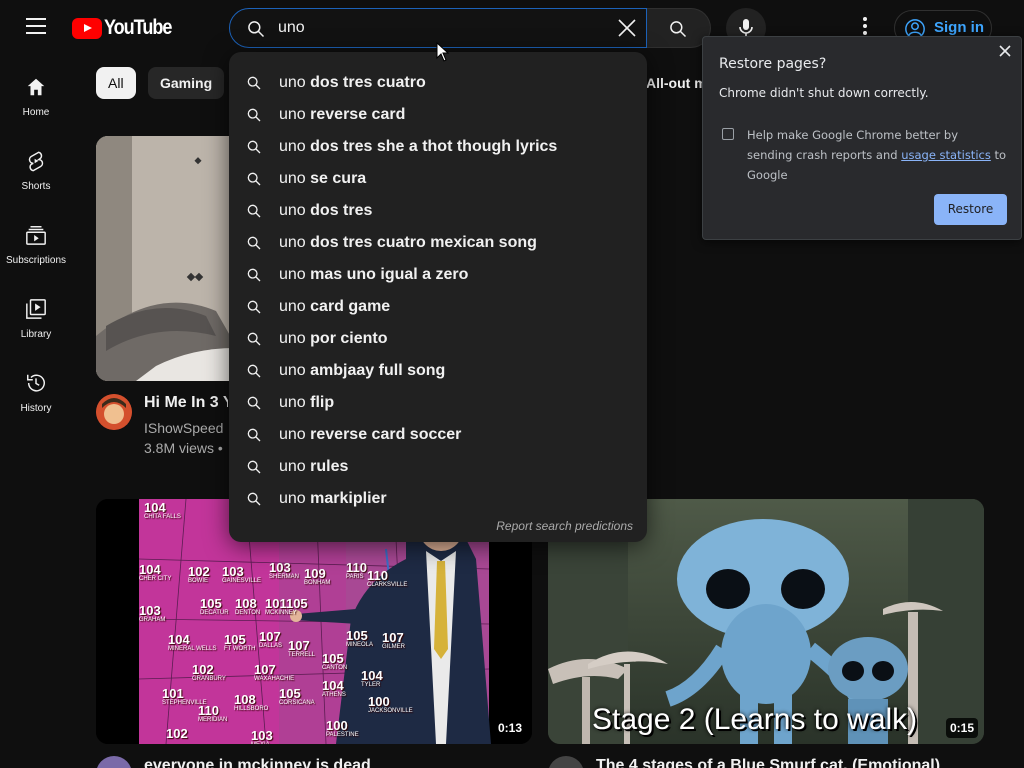 The height and width of the screenshot is (768, 1024). I want to click on city-name: CHITA FALLS, so click(162, 517).